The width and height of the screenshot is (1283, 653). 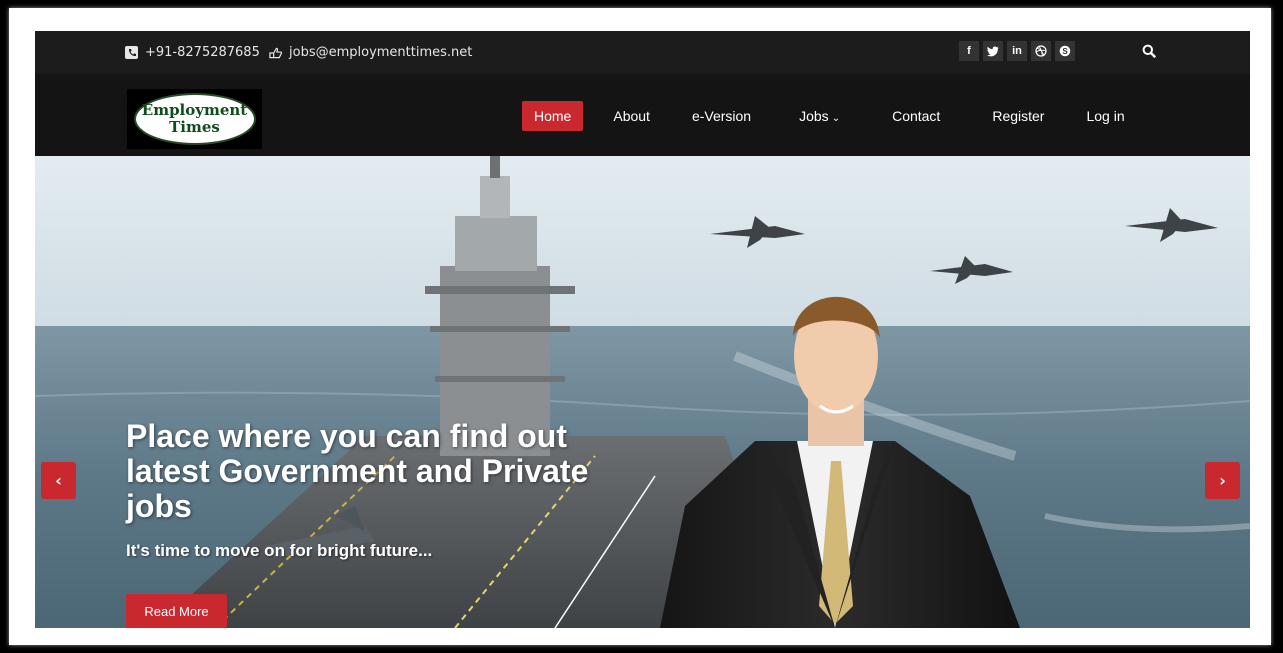 I want to click on nav-item-jobs: Jobs ⌄, so click(x=819, y=116).